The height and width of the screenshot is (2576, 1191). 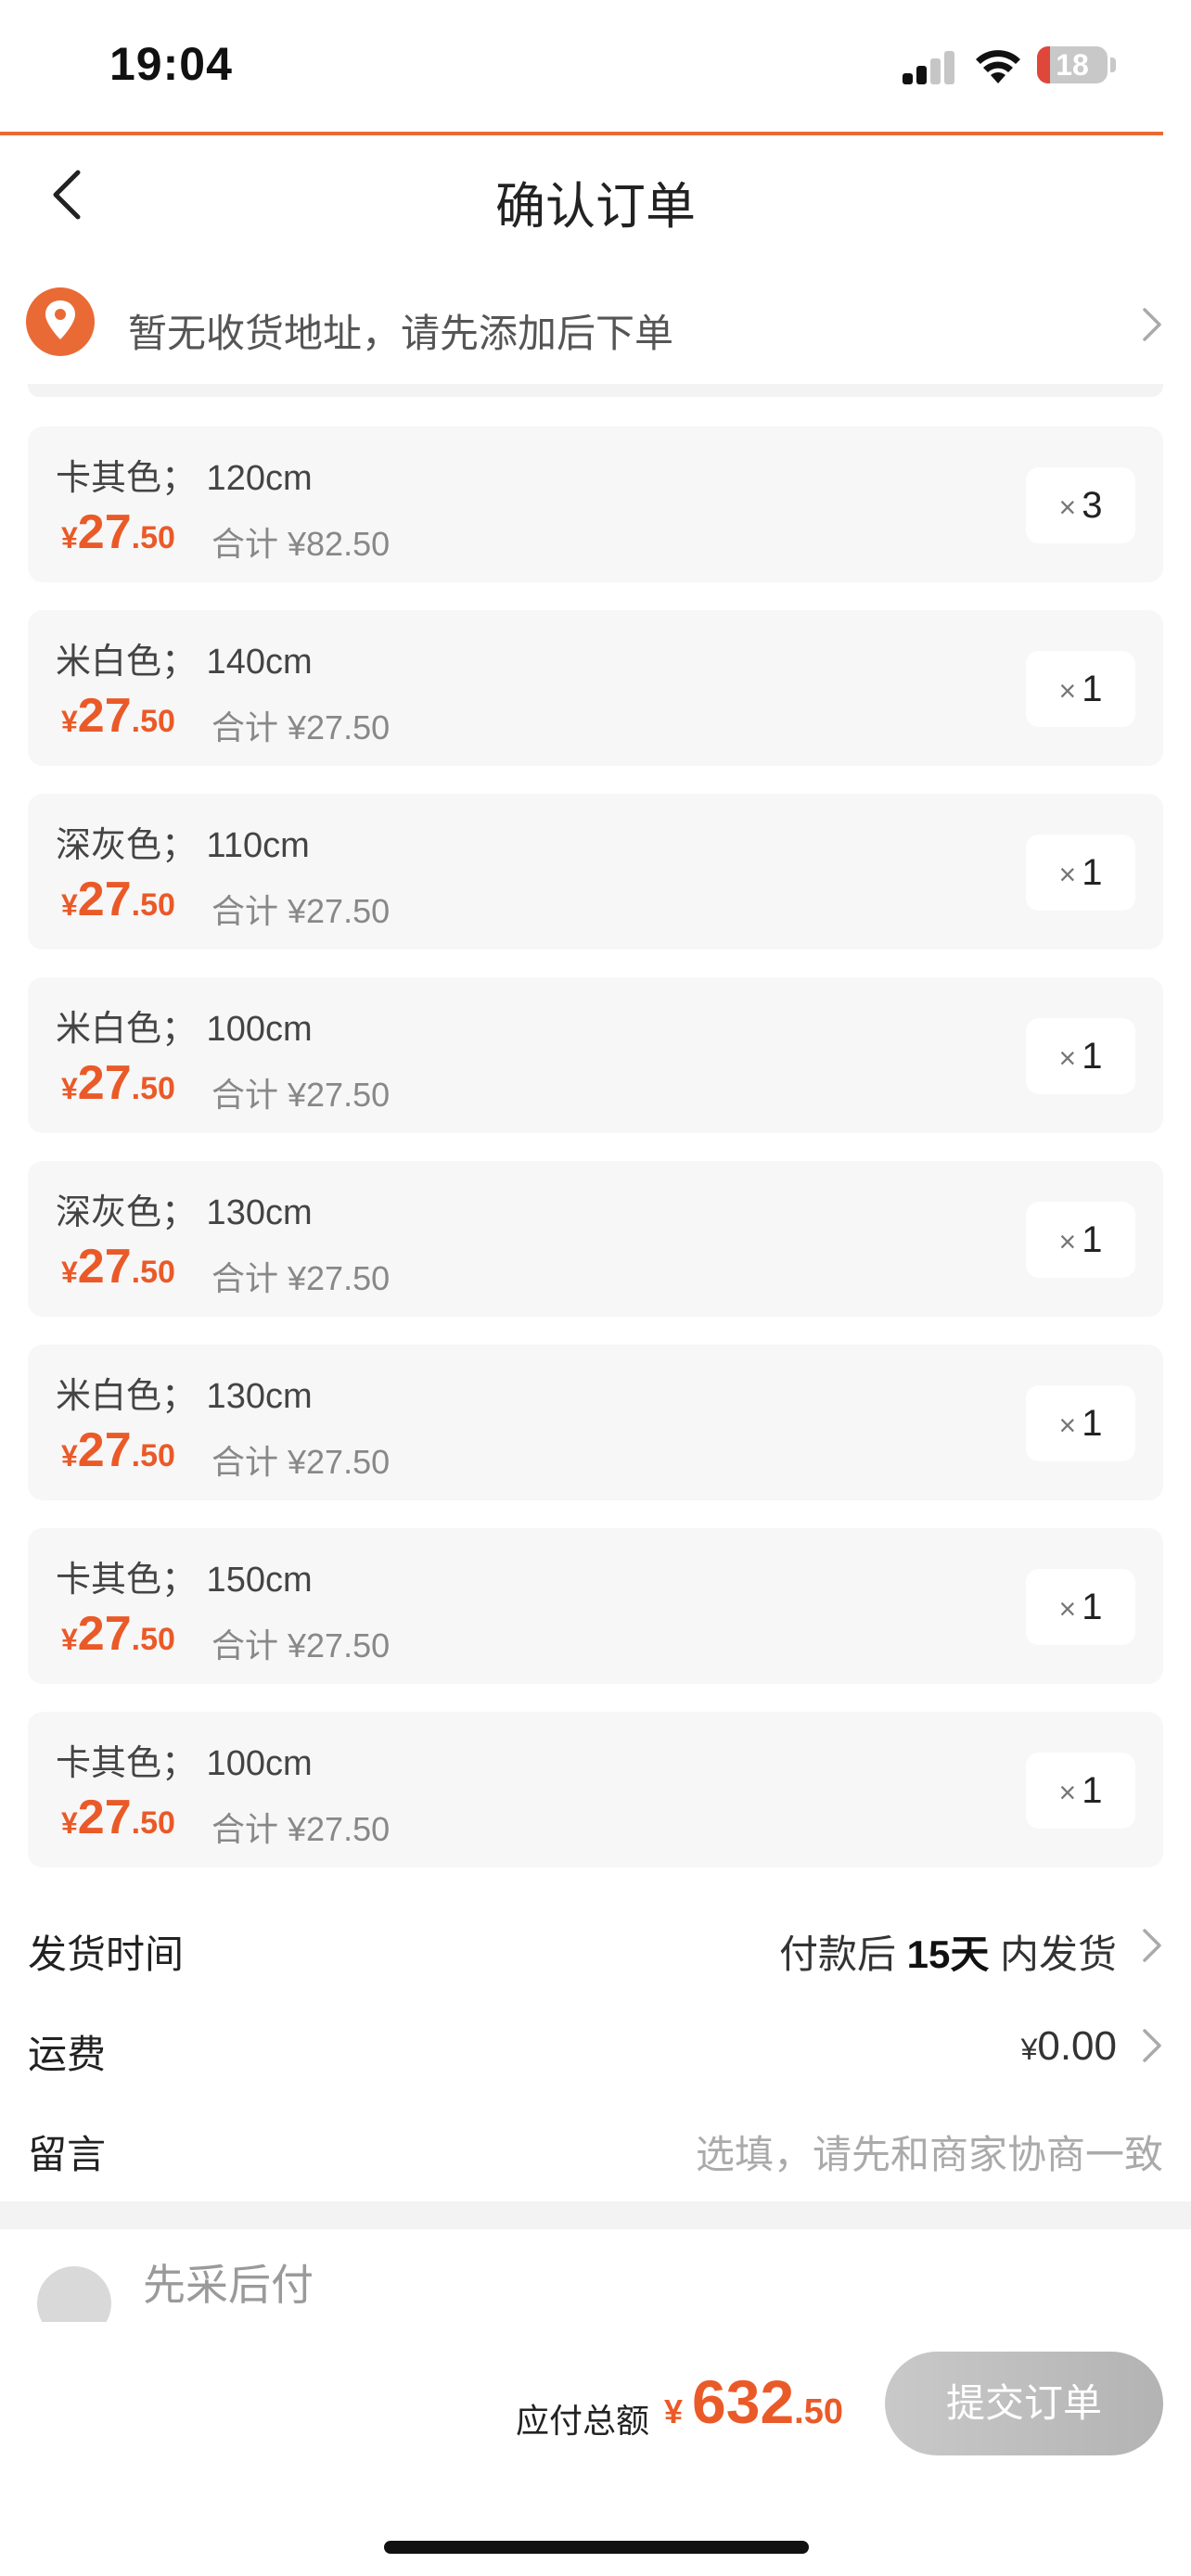 What do you see at coordinates (184, 1763) in the screenshot?
I see `item-spec: 卡其色； 100cm` at bounding box center [184, 1763].